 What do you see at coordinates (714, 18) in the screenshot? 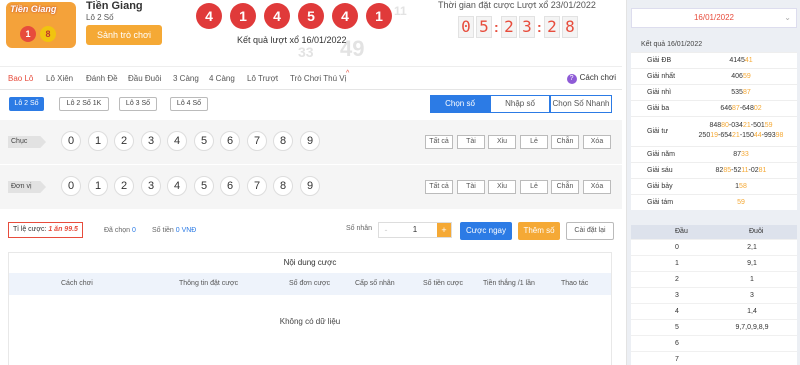
I see `date-select: 16/01/2022 ⌄` at bounding box center [714, 18].